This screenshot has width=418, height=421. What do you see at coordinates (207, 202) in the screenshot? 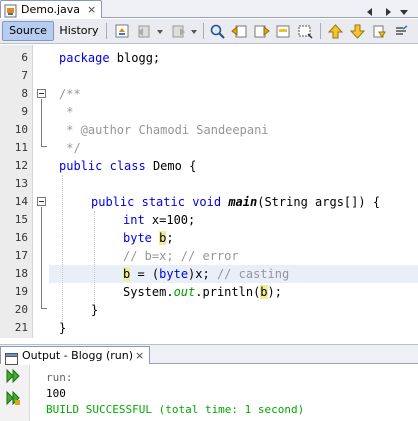
I see `keyword: void` at bounding box center [207, 202].